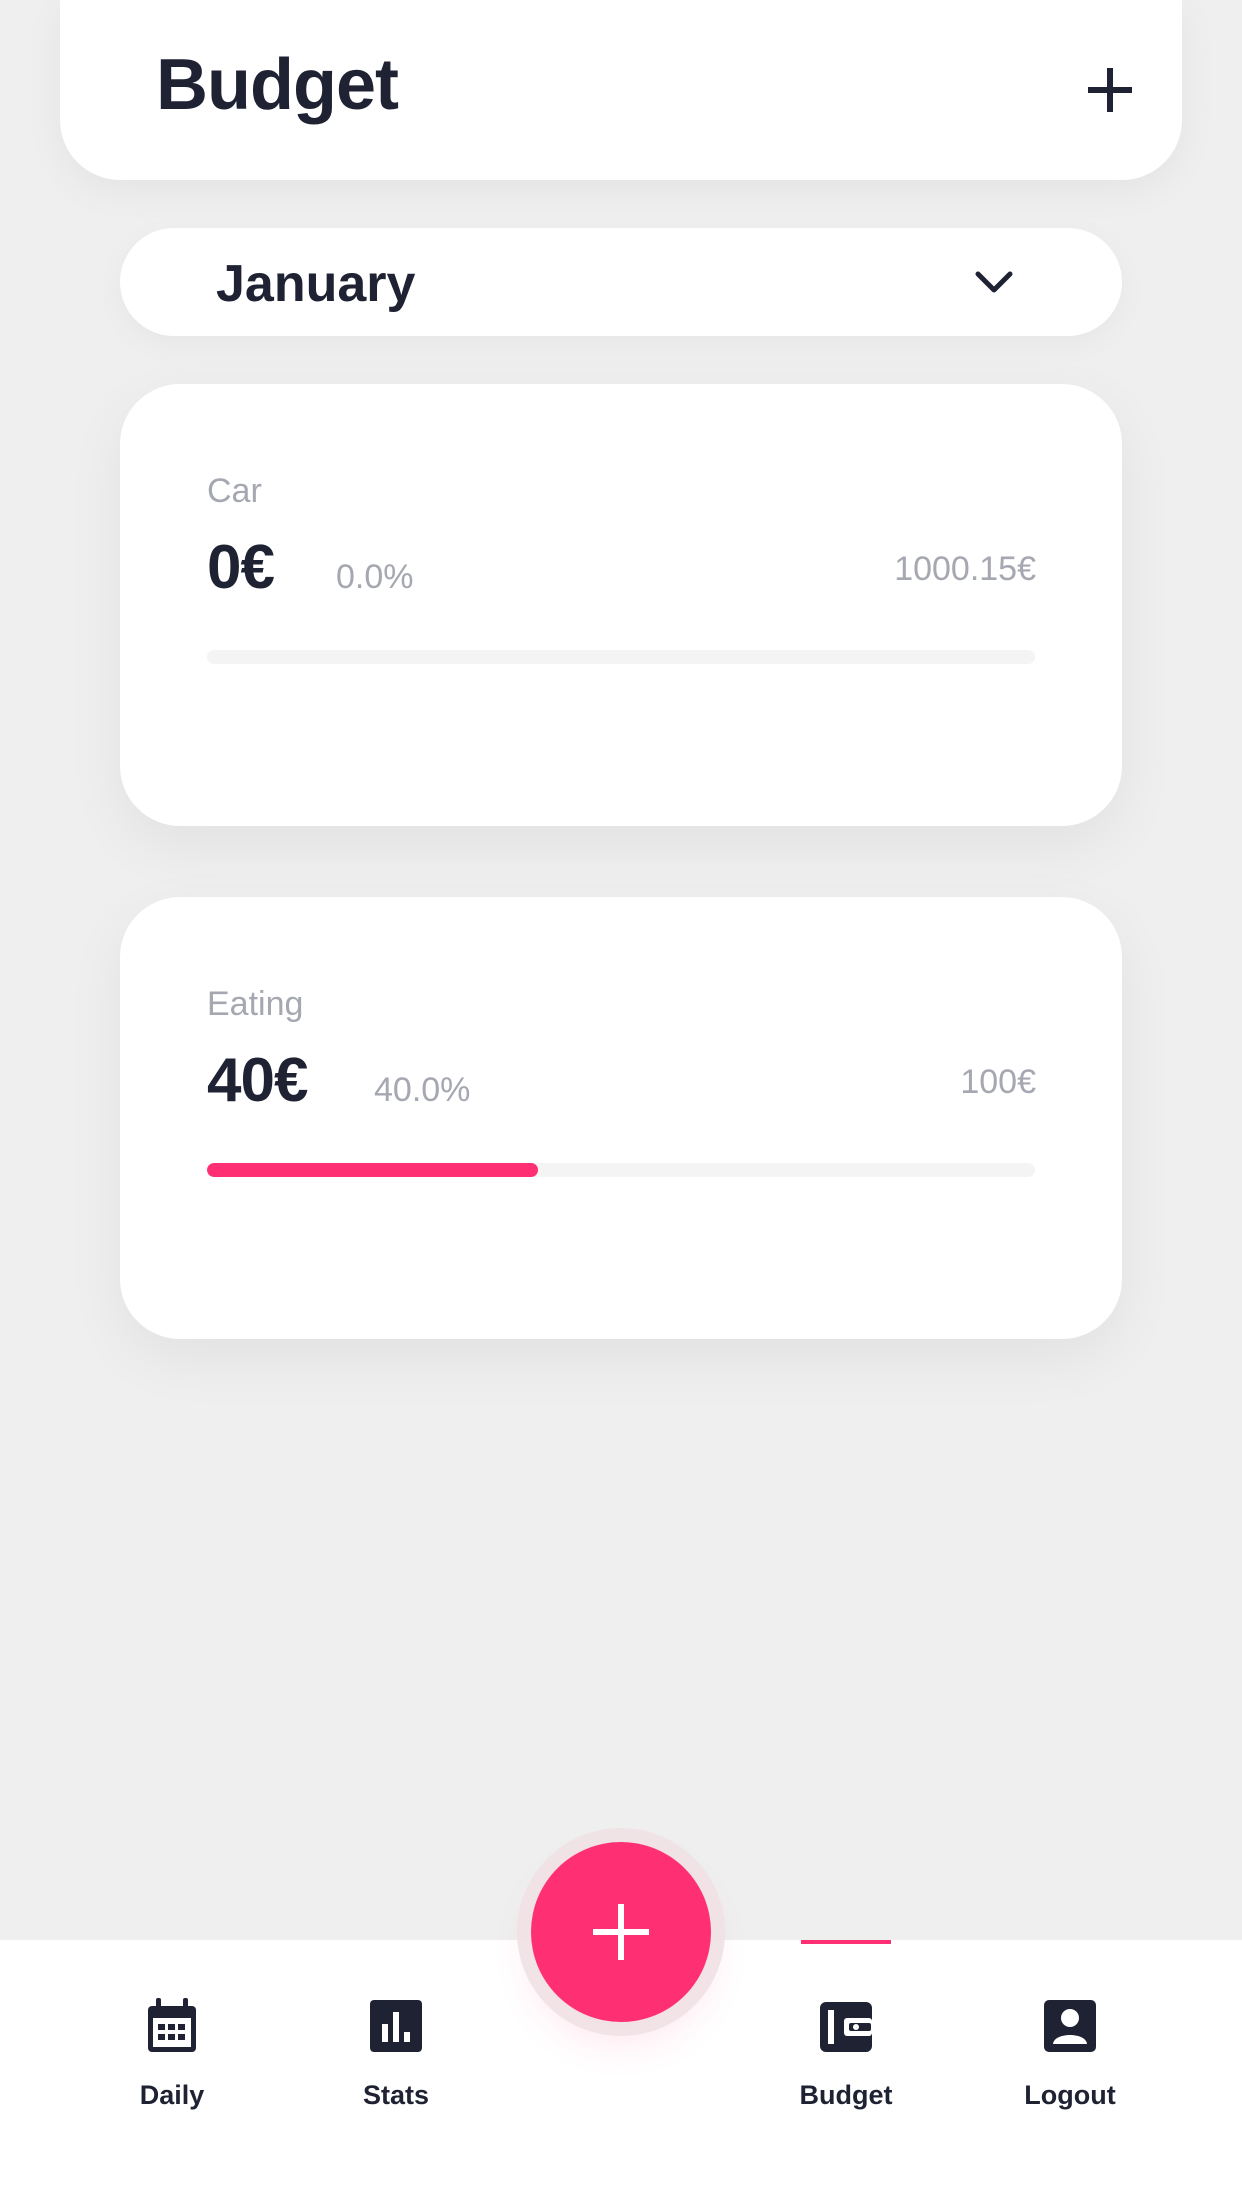 This screenshot has height=2208, width=1242. What do you see at coordinates (846, 2095) in the screenshot?
I see `nav-label: Budget` at bounding box center [846, 2095].